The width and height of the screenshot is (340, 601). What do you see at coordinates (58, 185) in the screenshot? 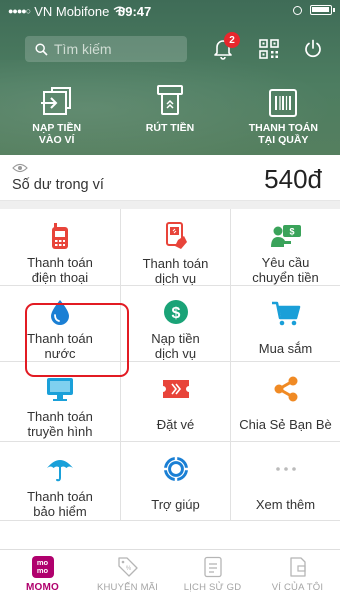
I see `balance-label: Số dư trong ví` at bounding box center [58, 185].